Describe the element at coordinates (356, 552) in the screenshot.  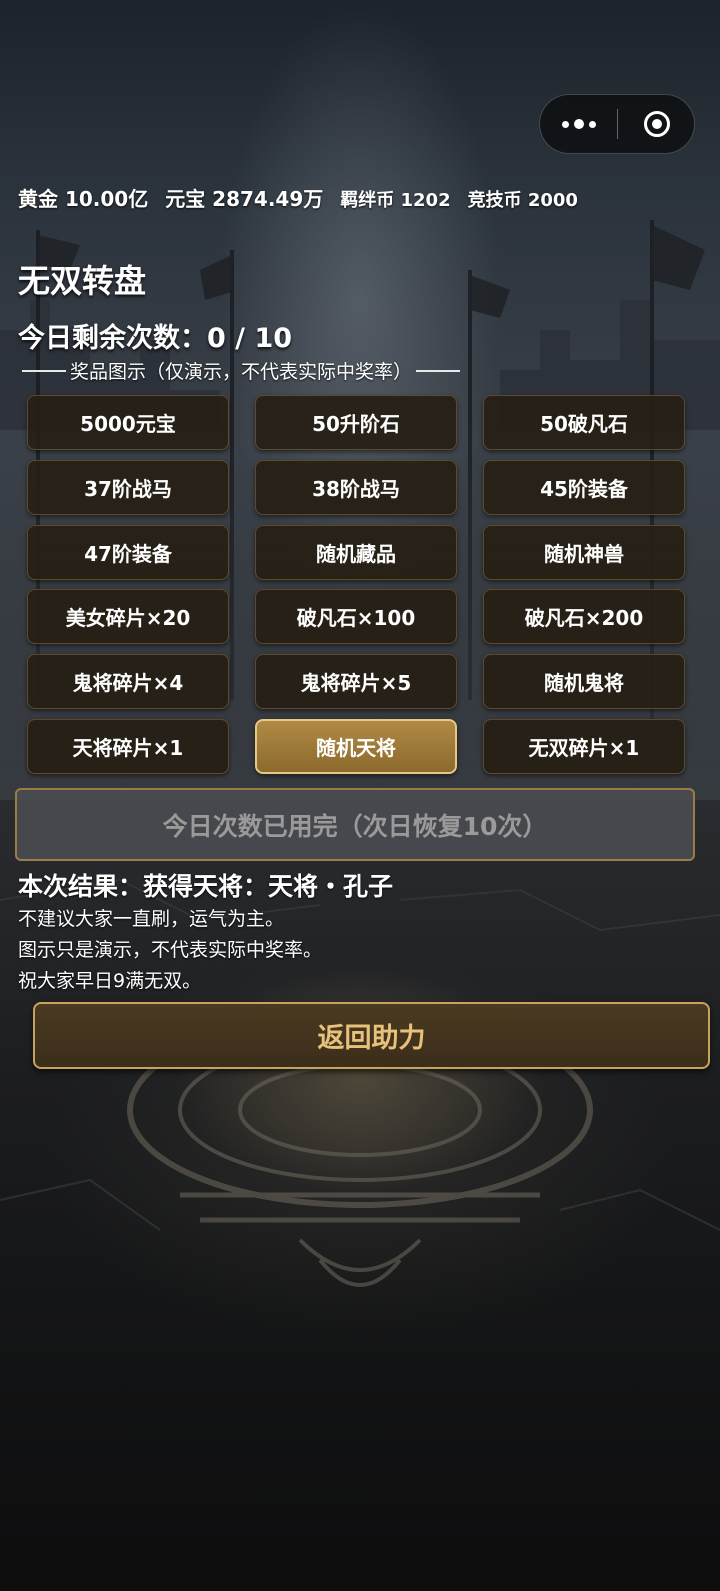
I see `prize-cell: 随机藏品` at that location.